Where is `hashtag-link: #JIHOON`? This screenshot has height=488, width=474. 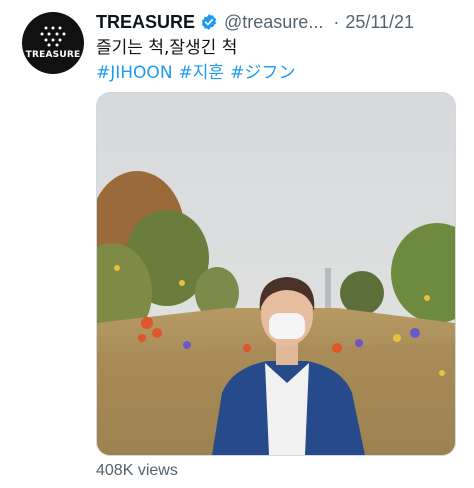
hashtag-link: #JIHOON is located at coordinates (134, 73).